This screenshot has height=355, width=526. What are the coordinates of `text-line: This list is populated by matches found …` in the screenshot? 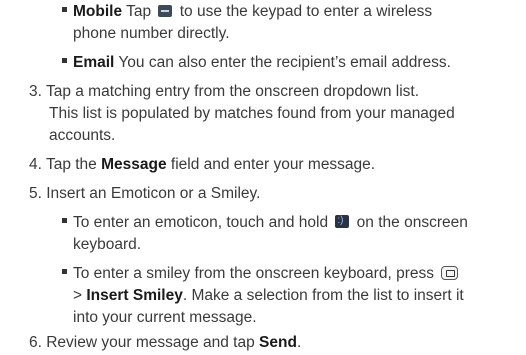 It's located at (252, 113).